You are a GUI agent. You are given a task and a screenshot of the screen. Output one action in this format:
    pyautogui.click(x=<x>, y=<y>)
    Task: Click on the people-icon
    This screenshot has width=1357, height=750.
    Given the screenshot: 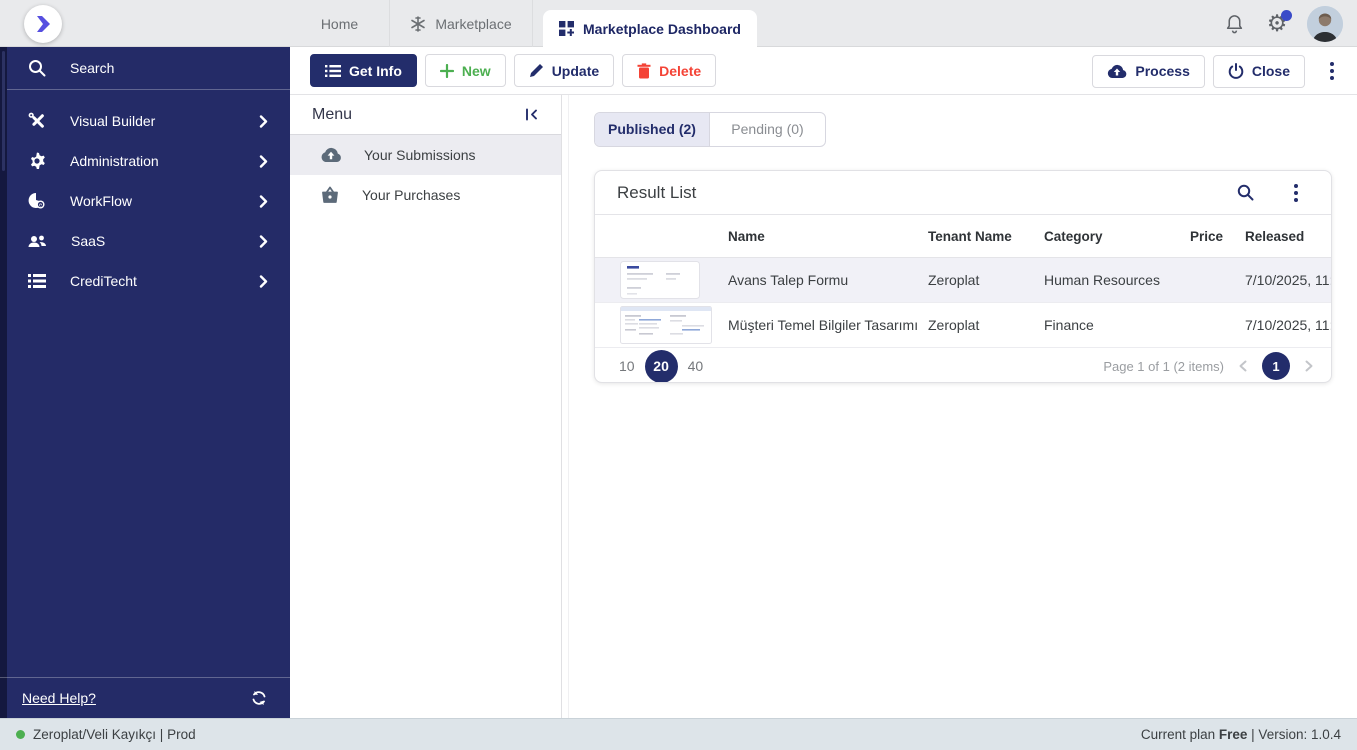 What is the action you would take?
    pyautogui.click(x=37, y=241)
    